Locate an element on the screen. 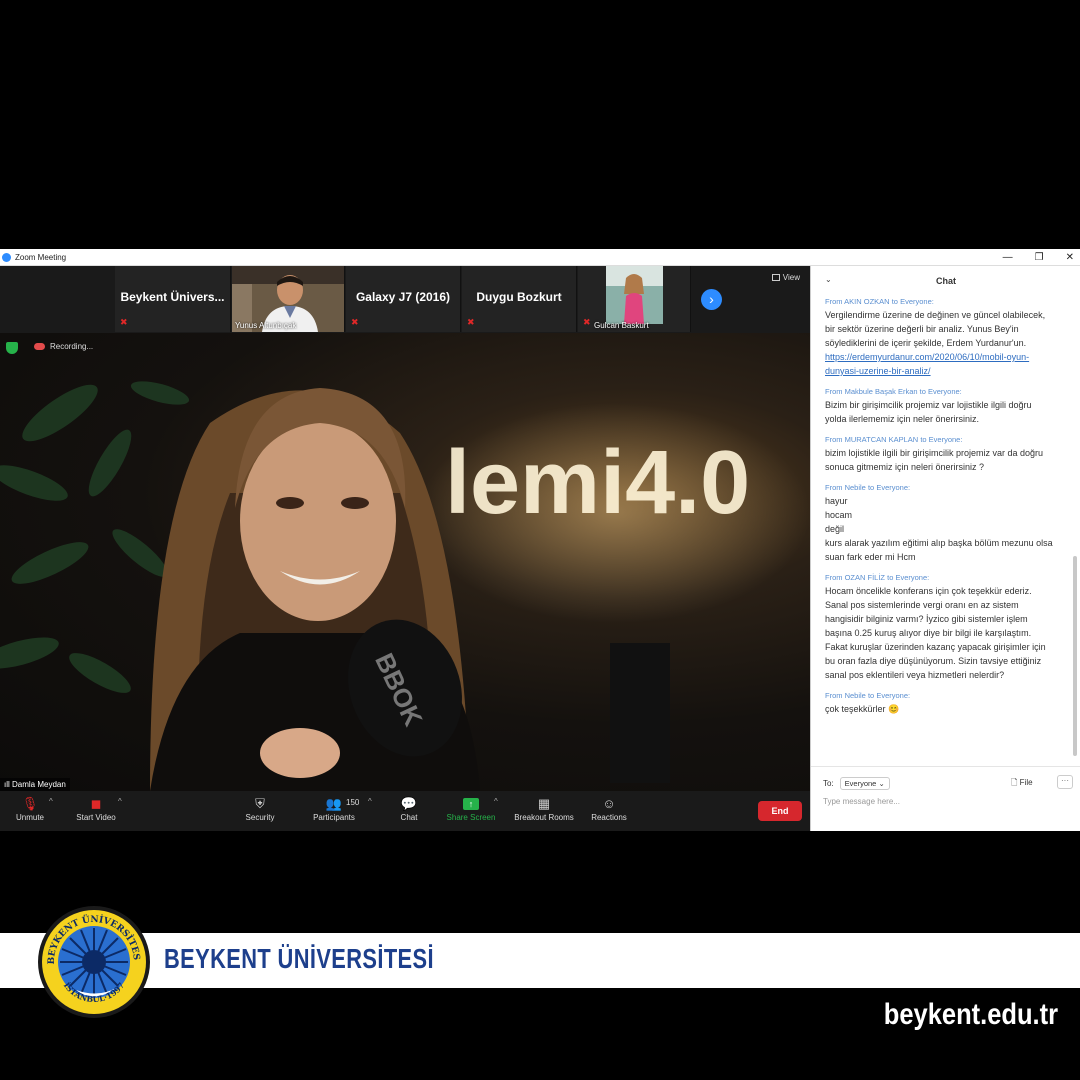 This screenshot has width=1080, height=1080. participant-tile: Galaxy J7 (2016) ✖ is located at coordinates (403, 299).